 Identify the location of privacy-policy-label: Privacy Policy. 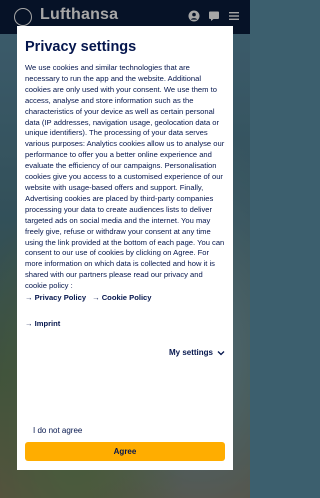
(60, 298).